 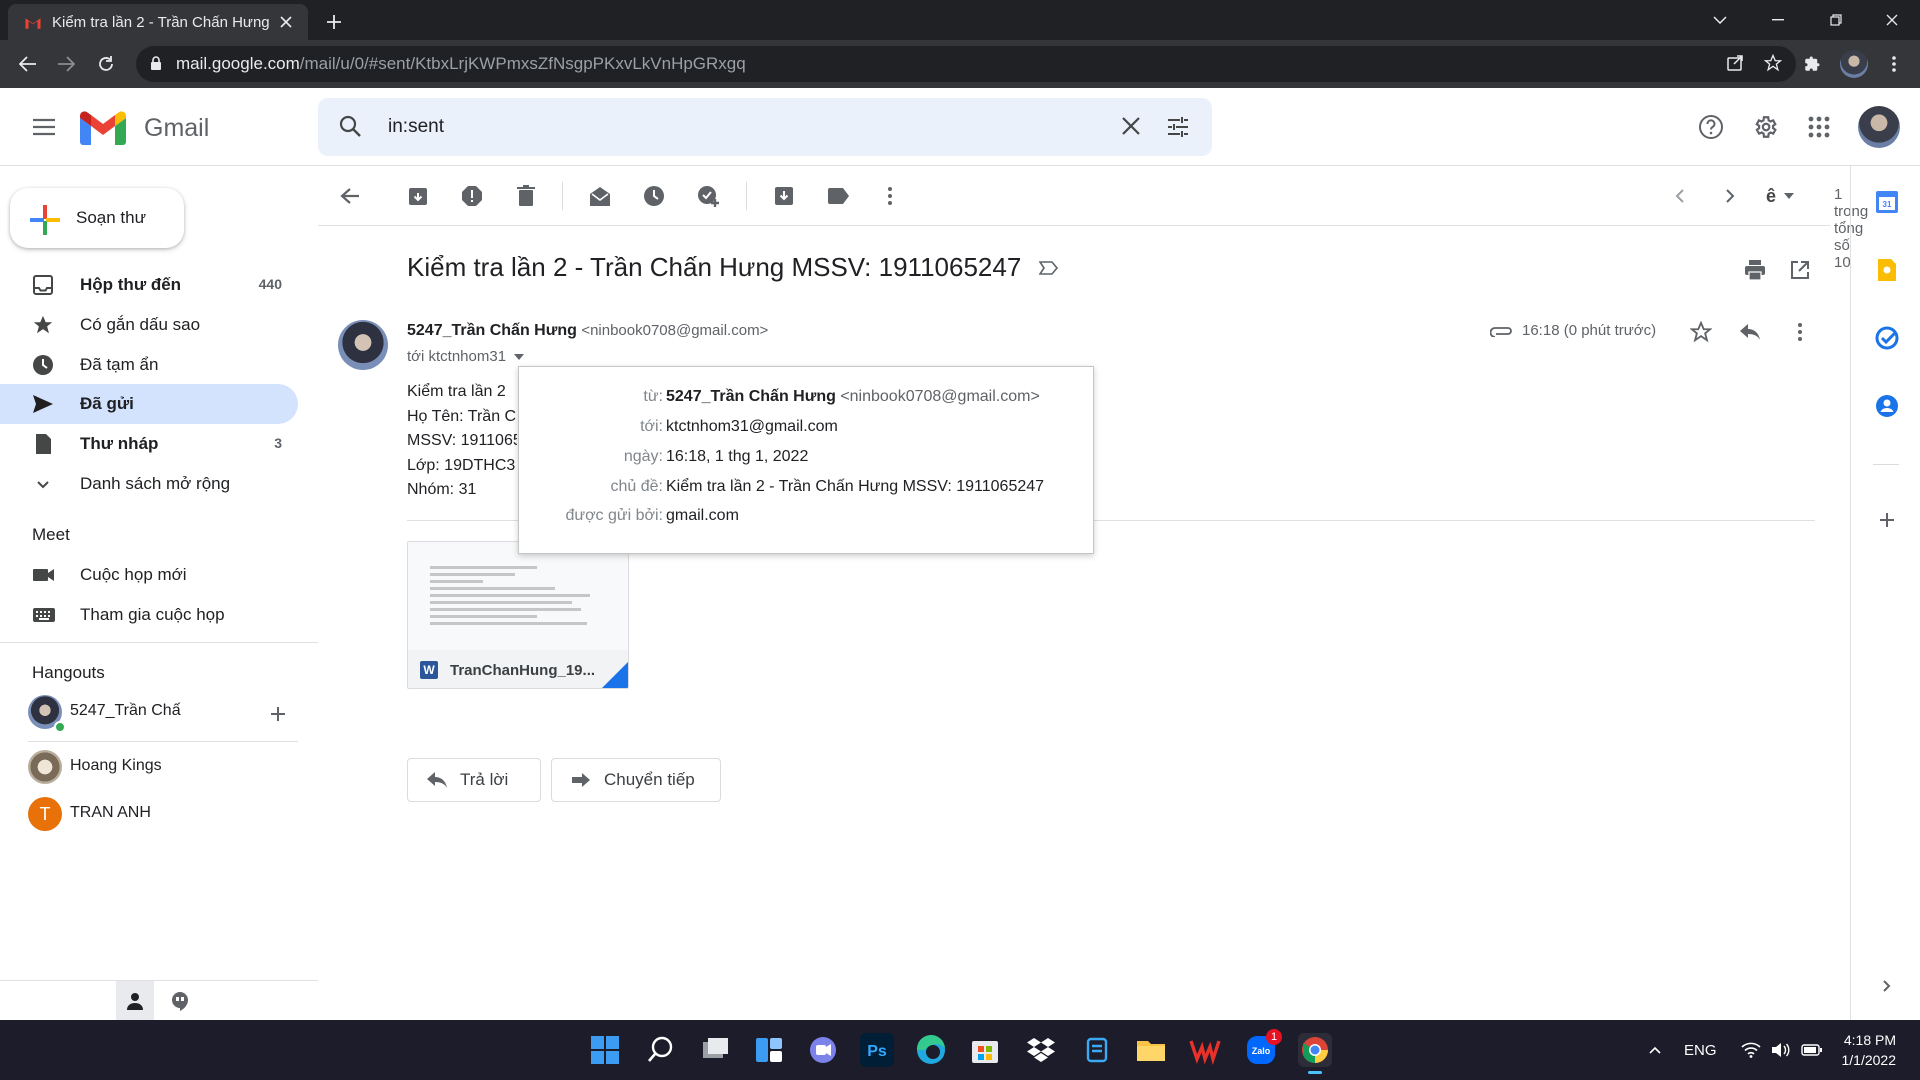 What do you see at coordinates (66, 64) in the screenshot?
I see `forward-icon` at bounding box center [66, 64].